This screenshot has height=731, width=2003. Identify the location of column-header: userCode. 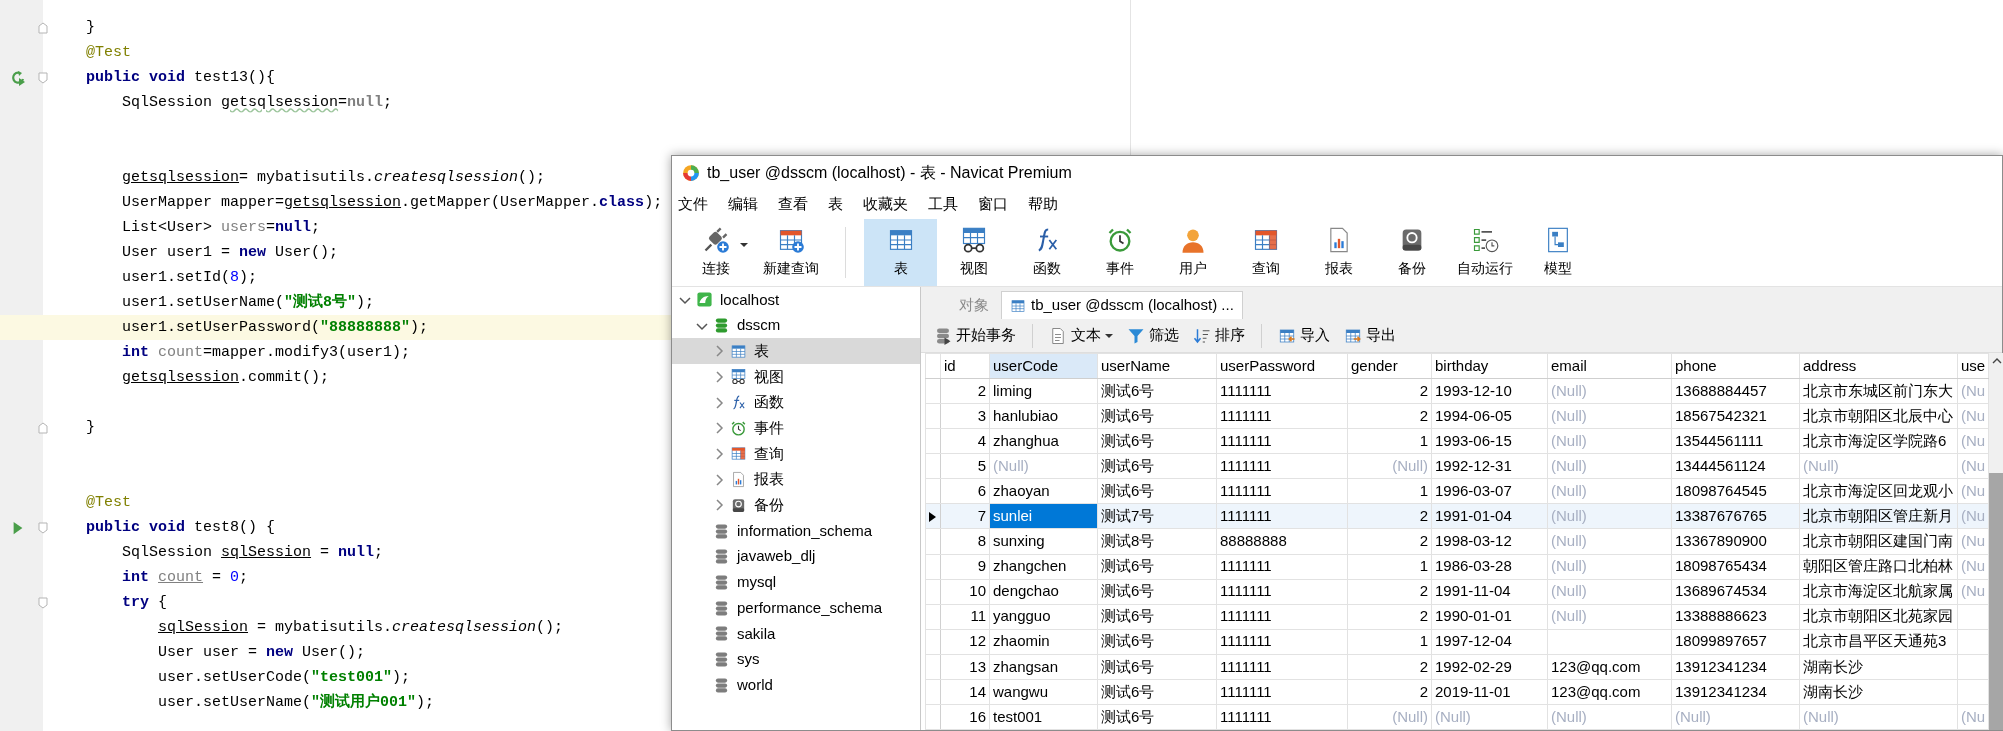
(1043, 366).